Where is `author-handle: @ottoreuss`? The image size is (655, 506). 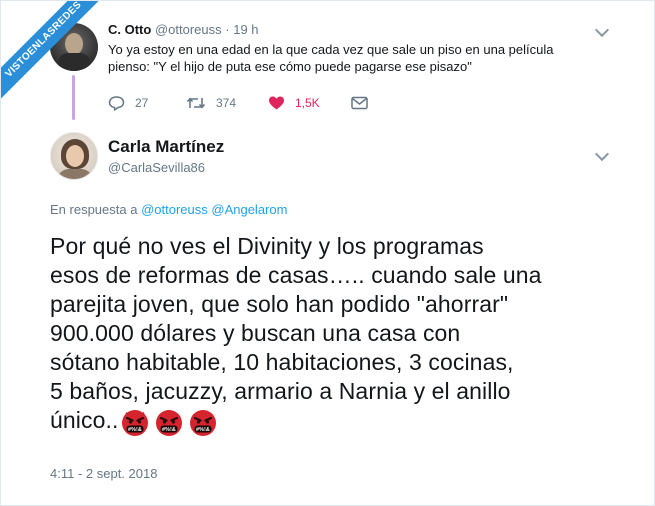 author-handle: @ottoreuss is located at coordinates (188, 29).